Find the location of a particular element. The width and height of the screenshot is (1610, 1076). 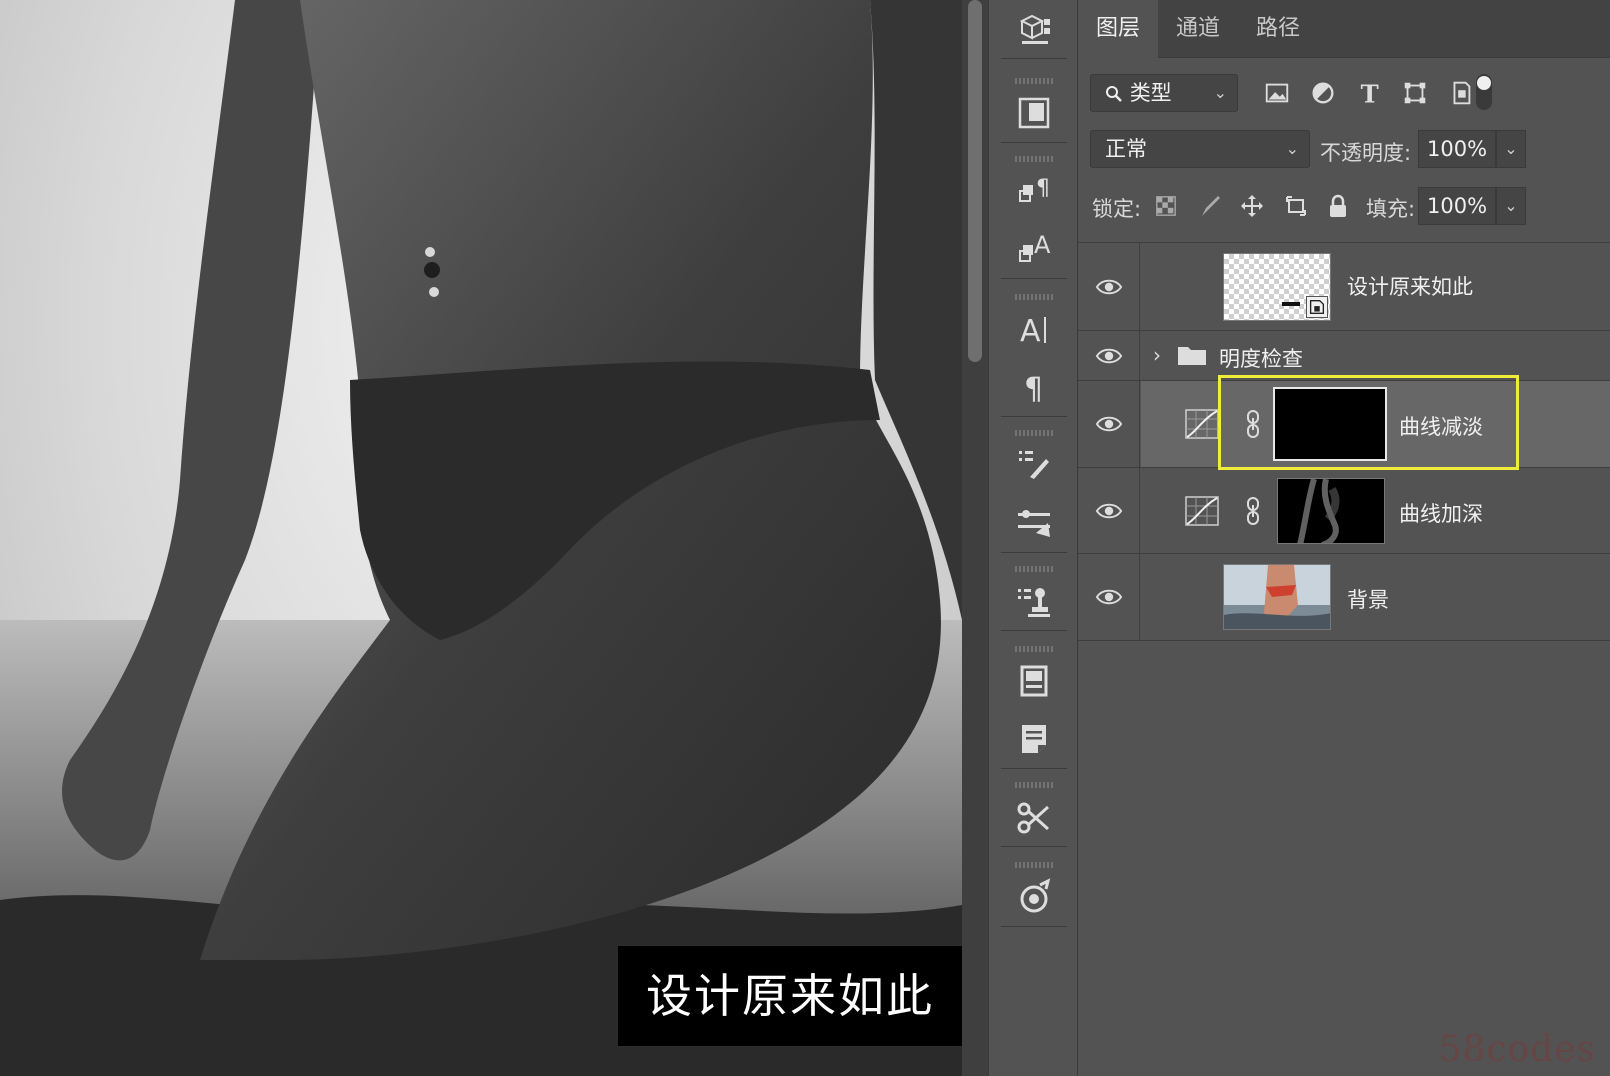

opacity-dropdown: ⌄ is located at coordinates (1511, 149).